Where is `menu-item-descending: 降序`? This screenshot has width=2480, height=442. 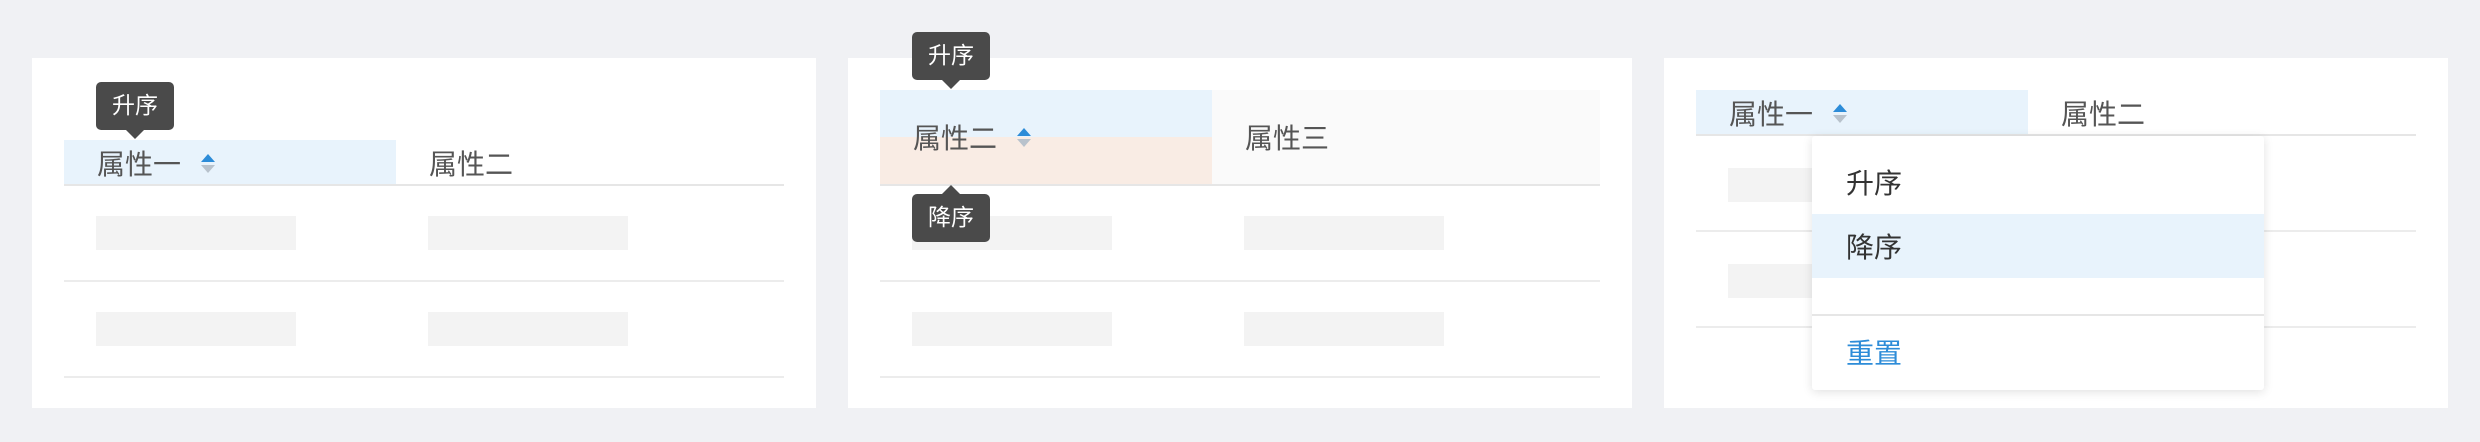
menu-item-descending: 降序 is located at coordinates (2038, 246).